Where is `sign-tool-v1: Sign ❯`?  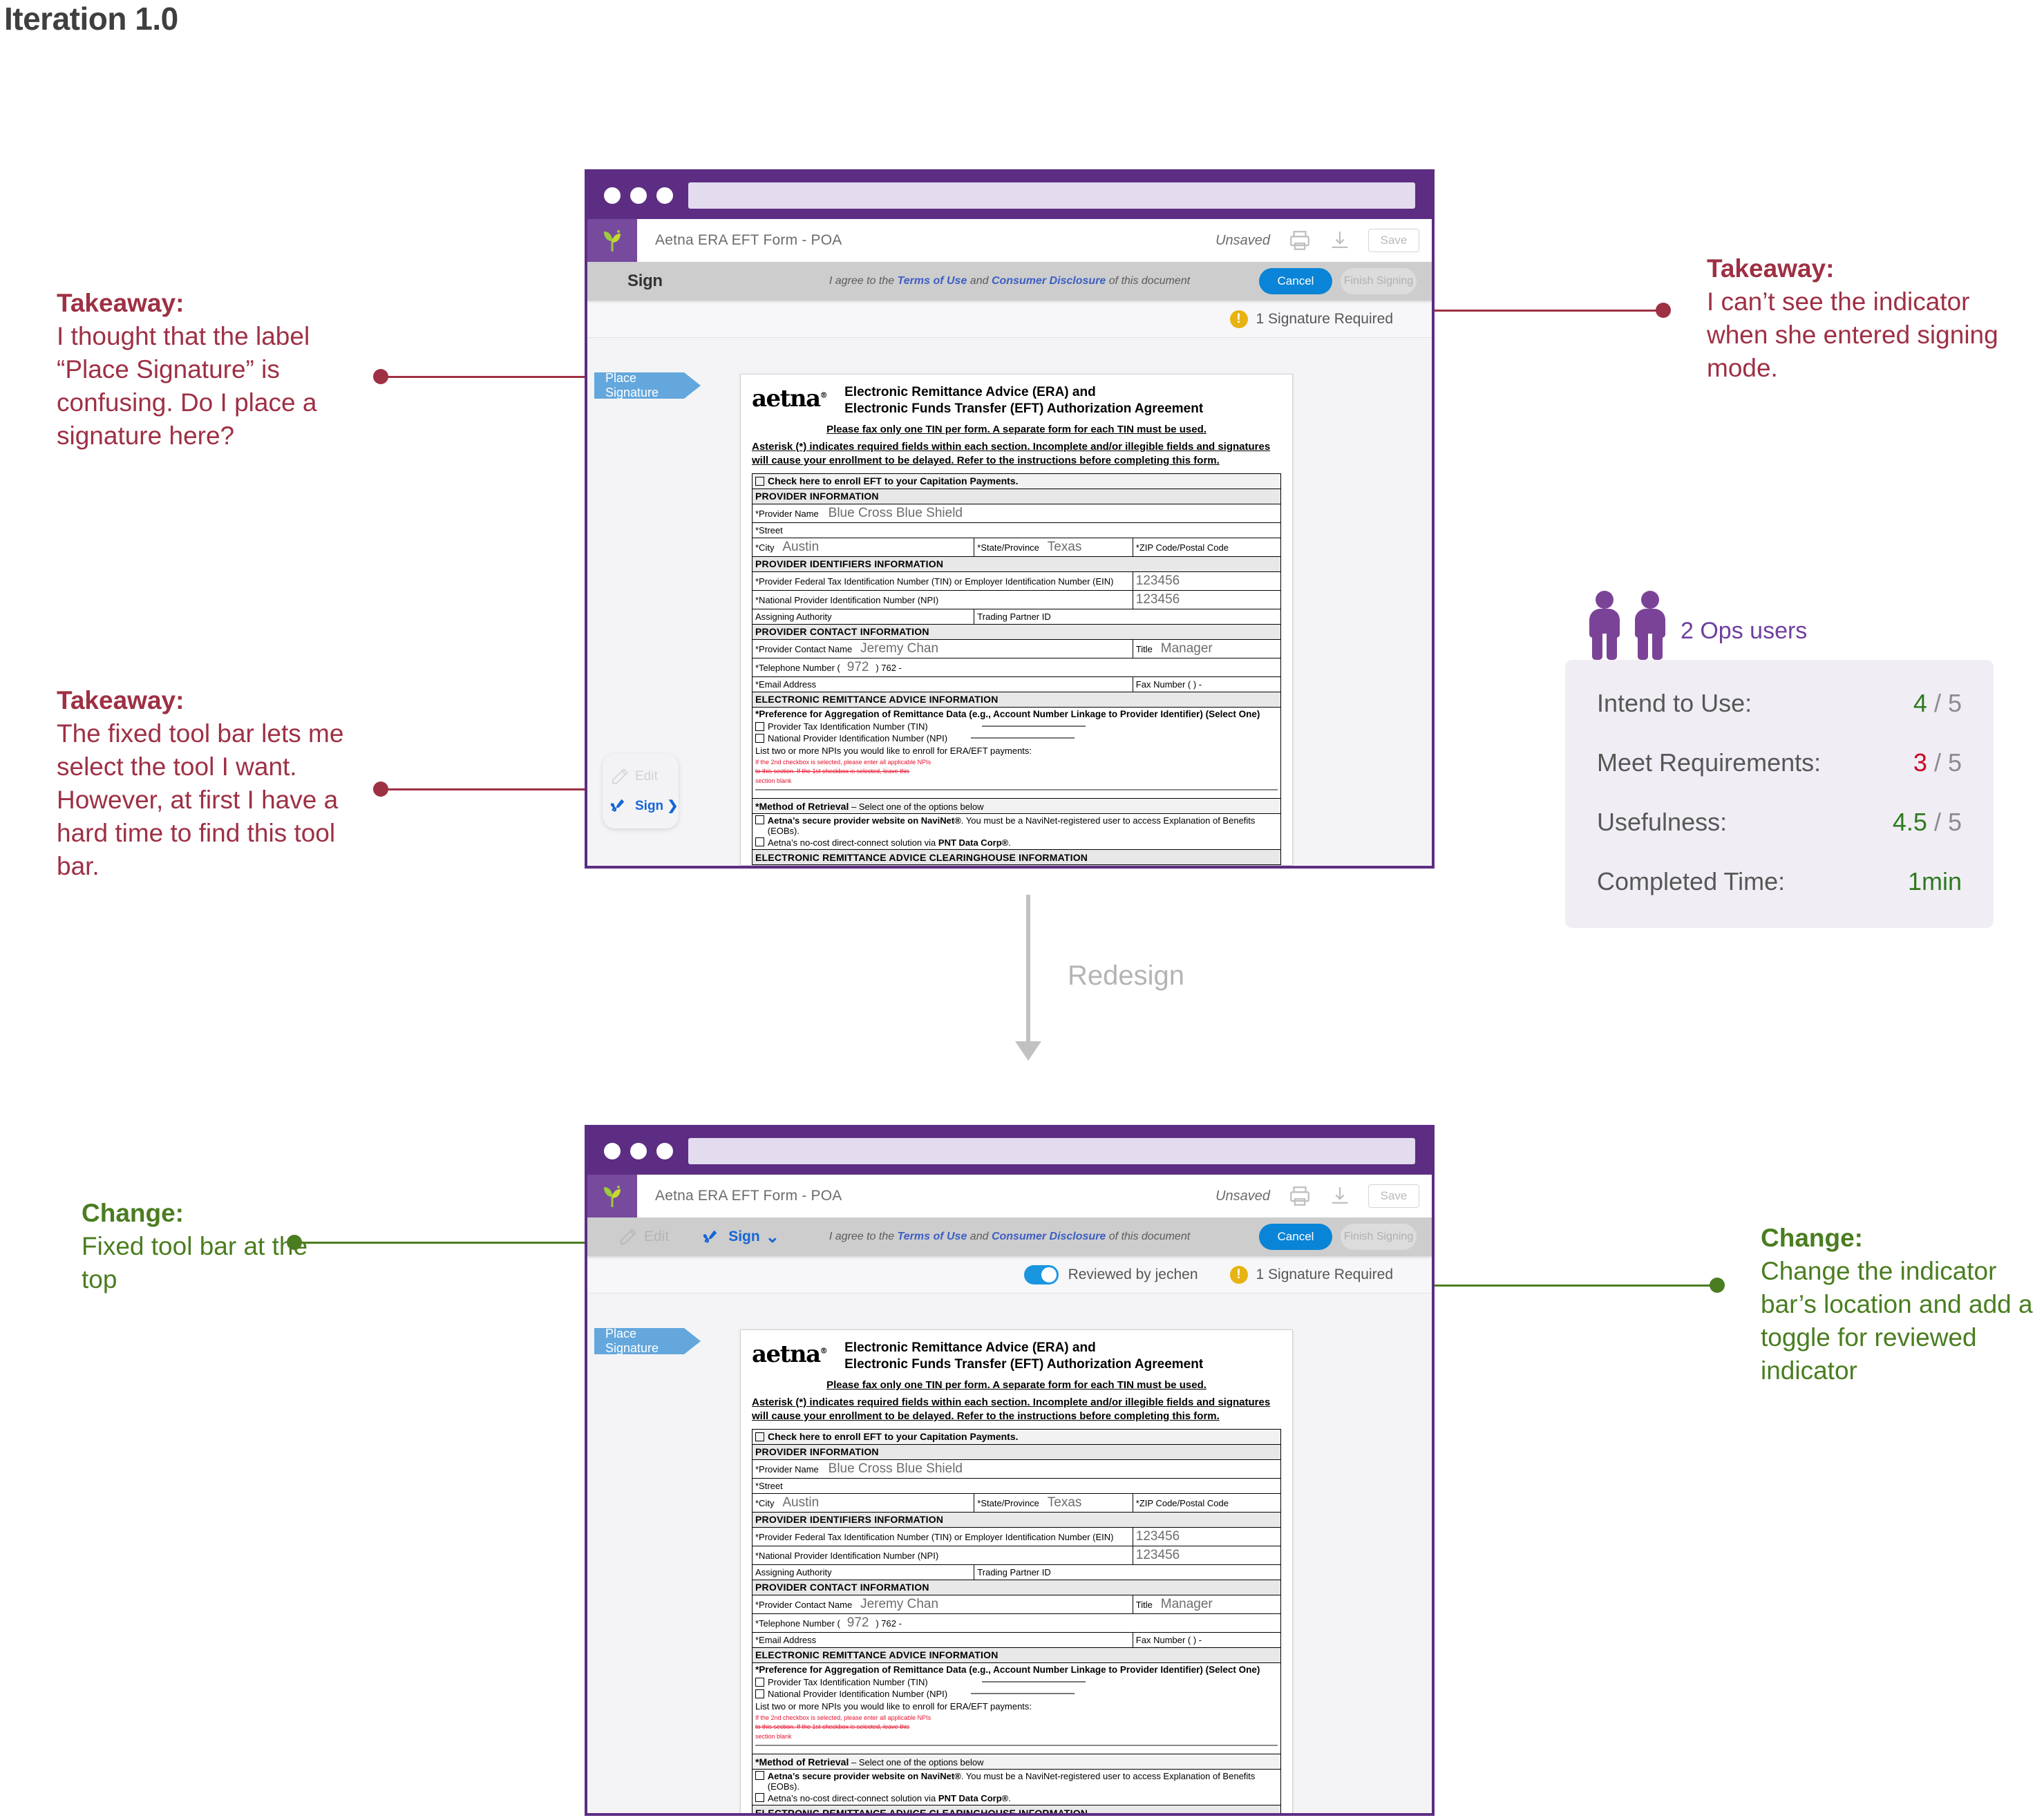
sign-tool-v1: Sign ❯ is located at coordinates (644, 805).